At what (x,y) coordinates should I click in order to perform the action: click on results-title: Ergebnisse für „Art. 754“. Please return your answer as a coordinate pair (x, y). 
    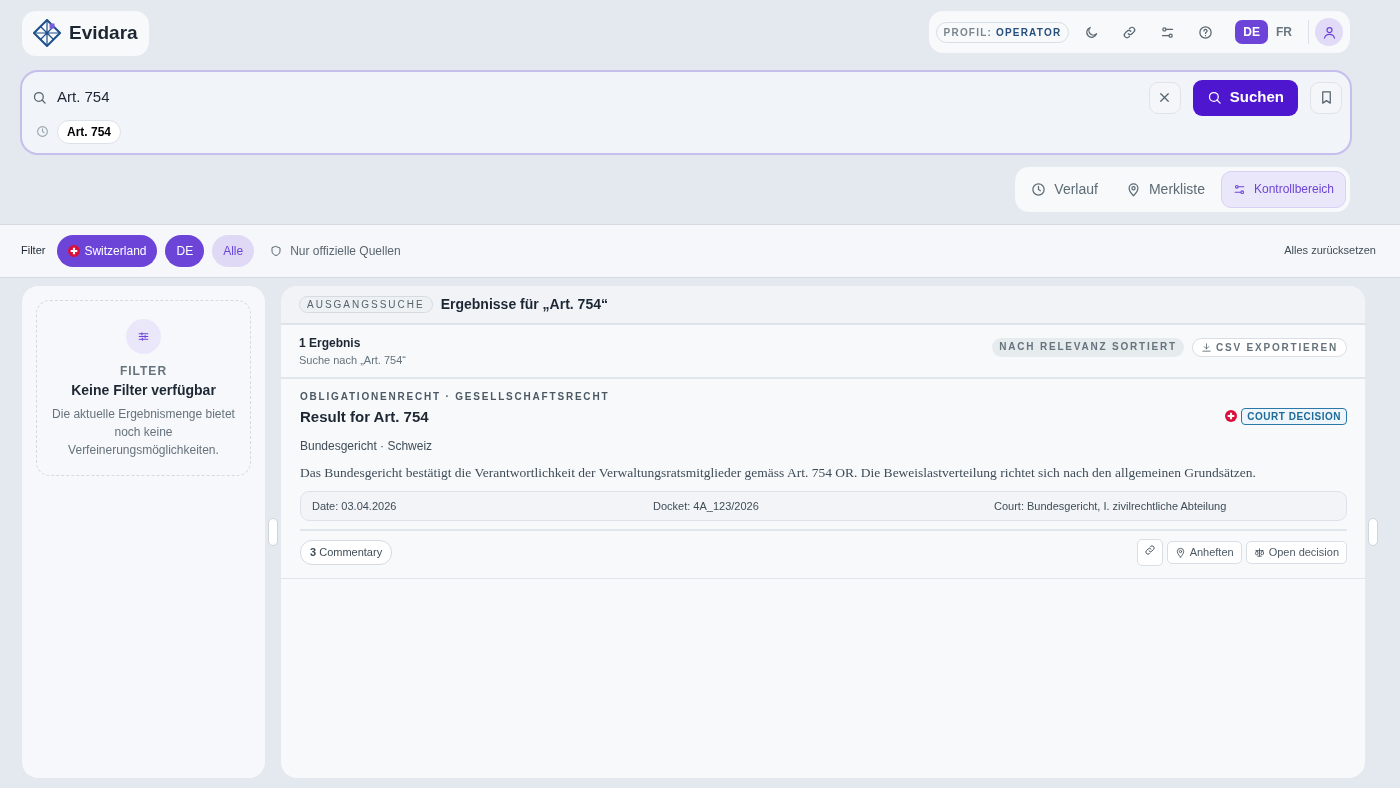
    Looking at the image, I should click on (524, 304).